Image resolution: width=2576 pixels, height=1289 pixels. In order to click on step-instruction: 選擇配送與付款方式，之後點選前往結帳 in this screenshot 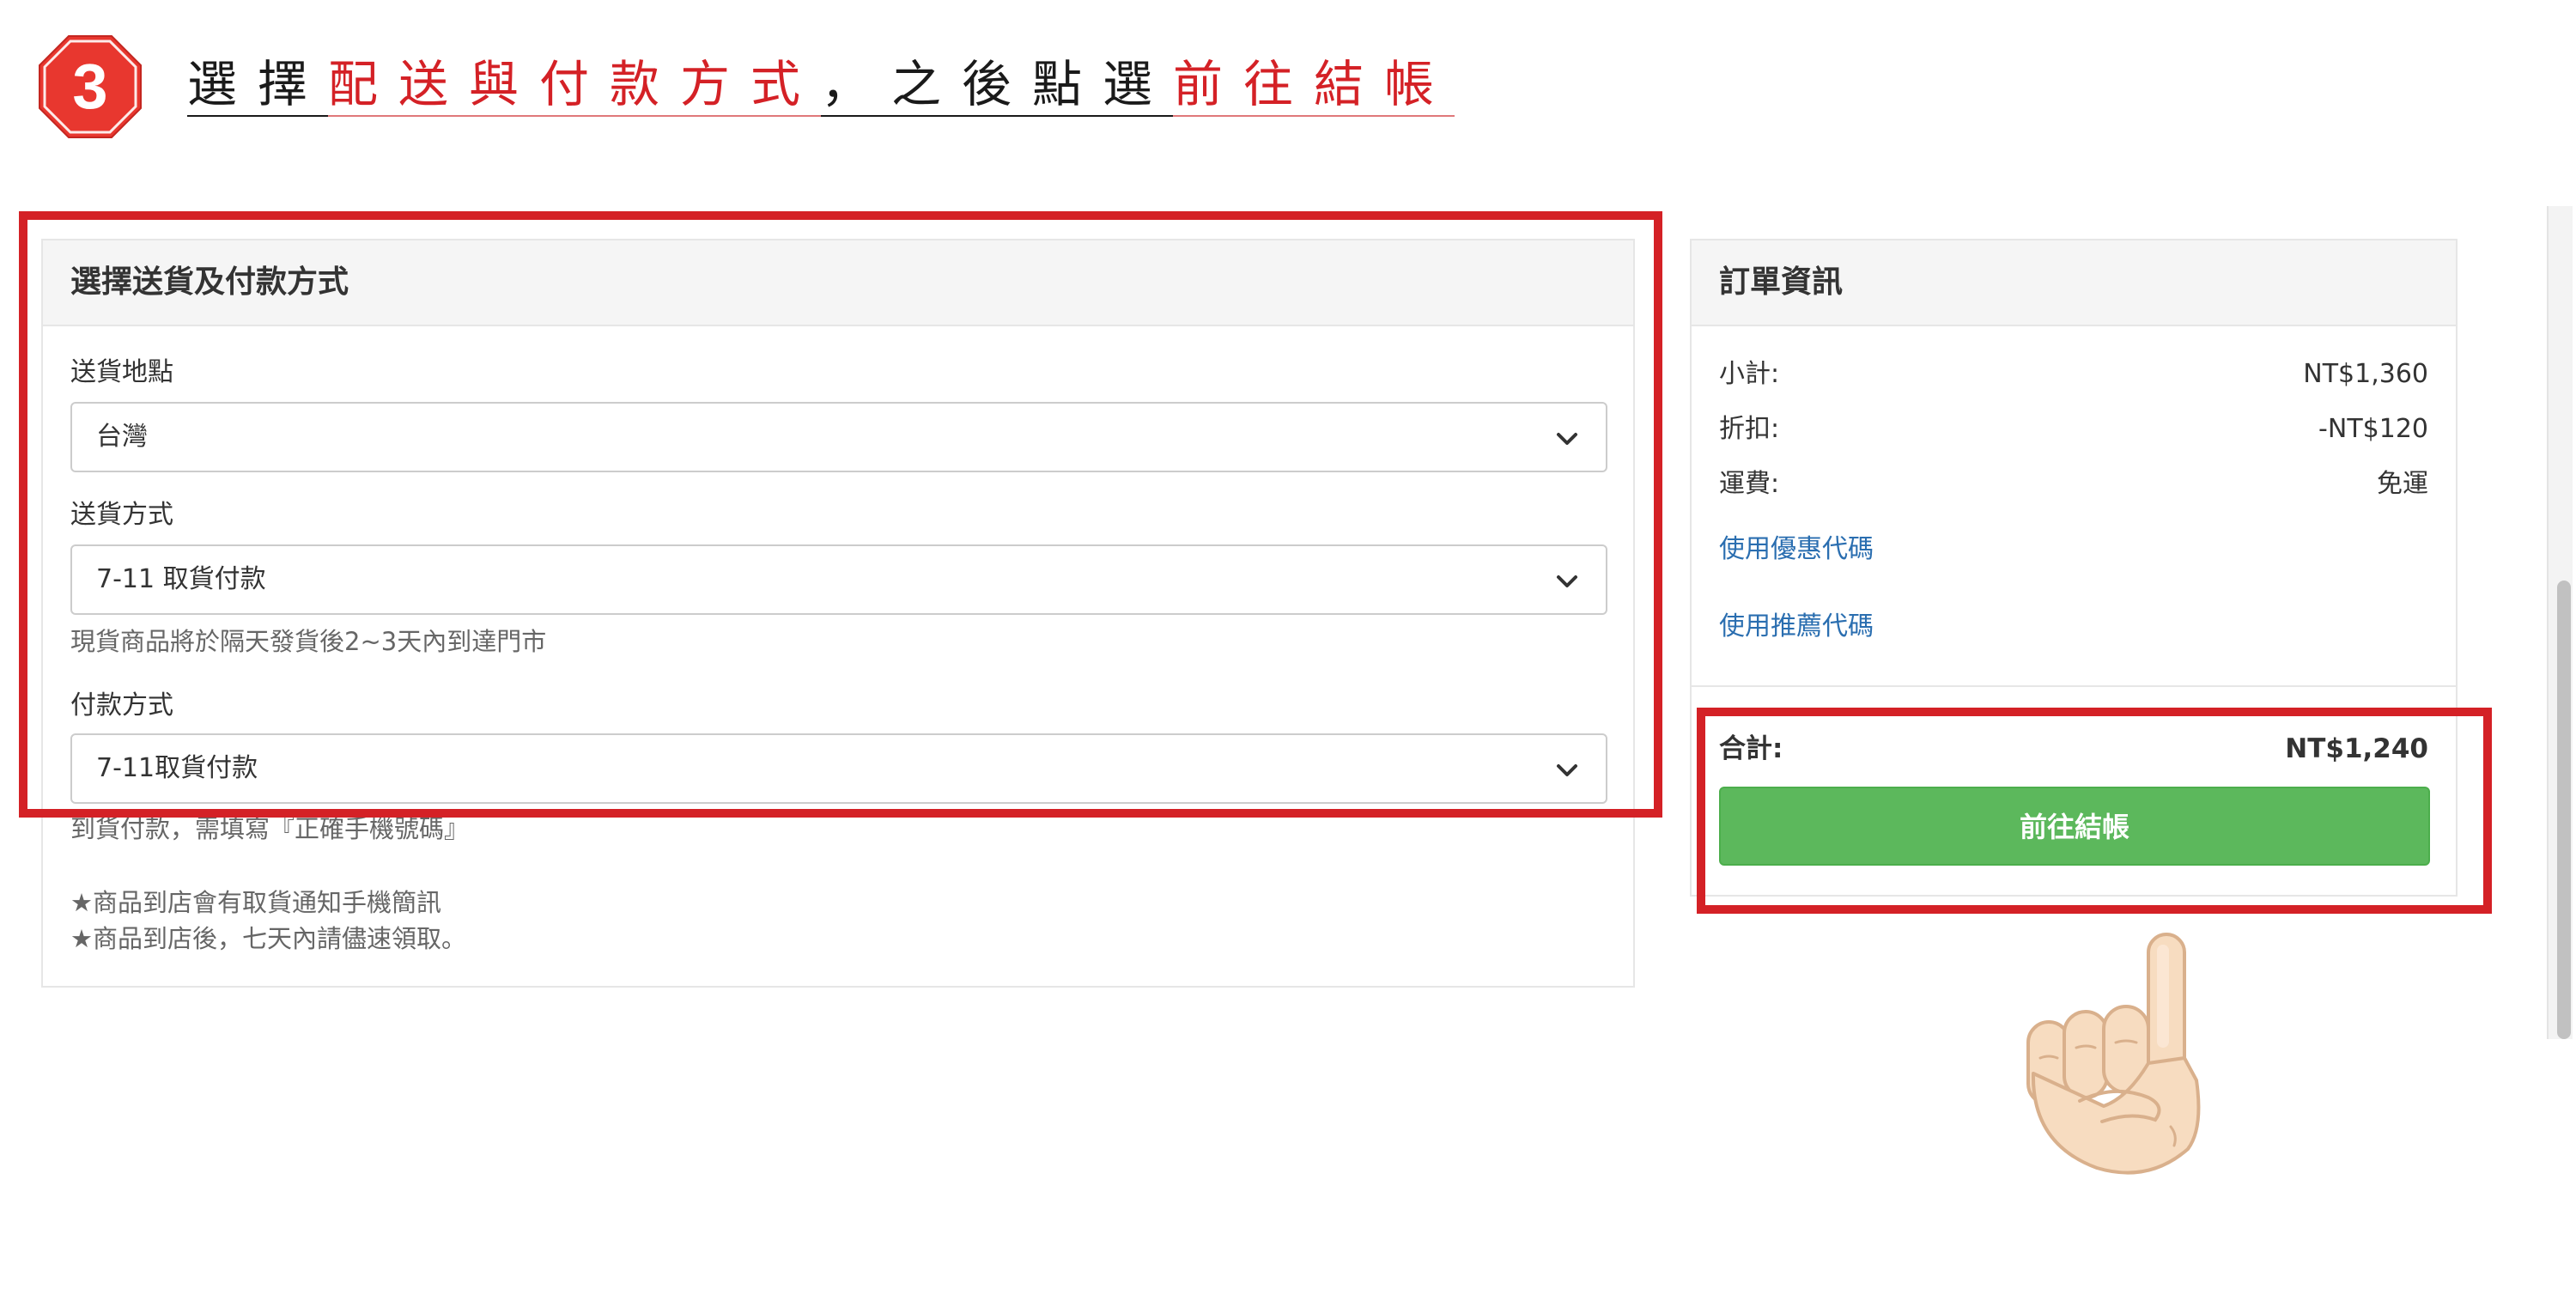, I will do `click(821, 85)`.